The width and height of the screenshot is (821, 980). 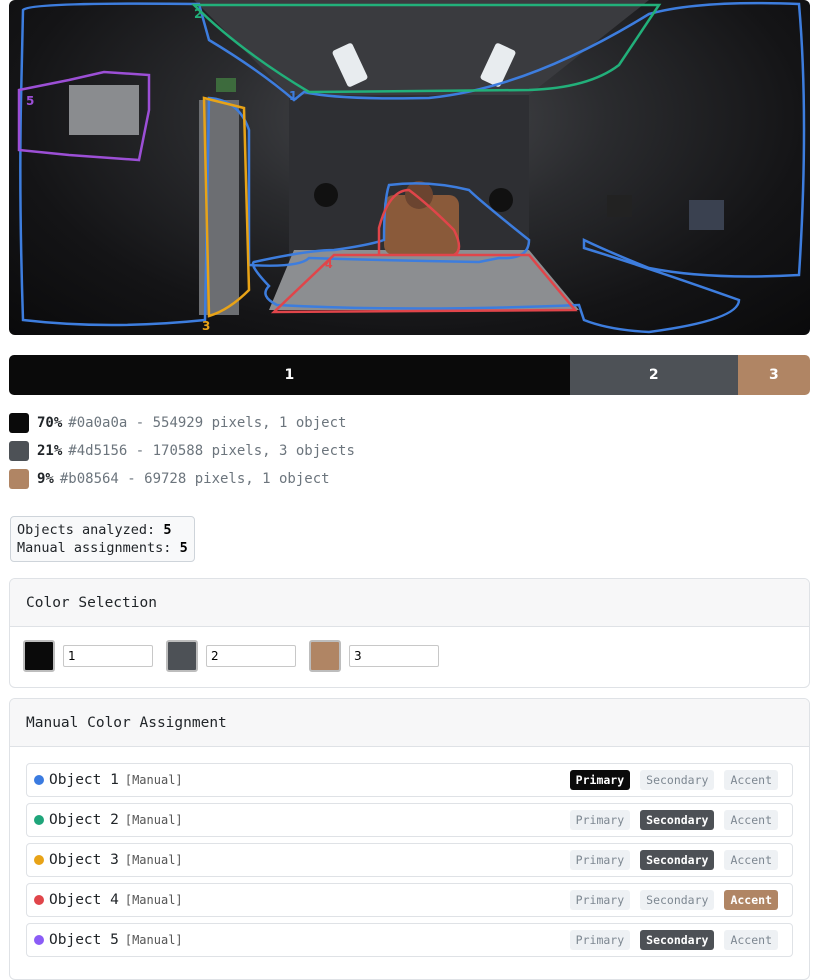 I want to click on object-row: Object 2 [Manual] Primary Secondary Accent, so click(x=409, y=820).